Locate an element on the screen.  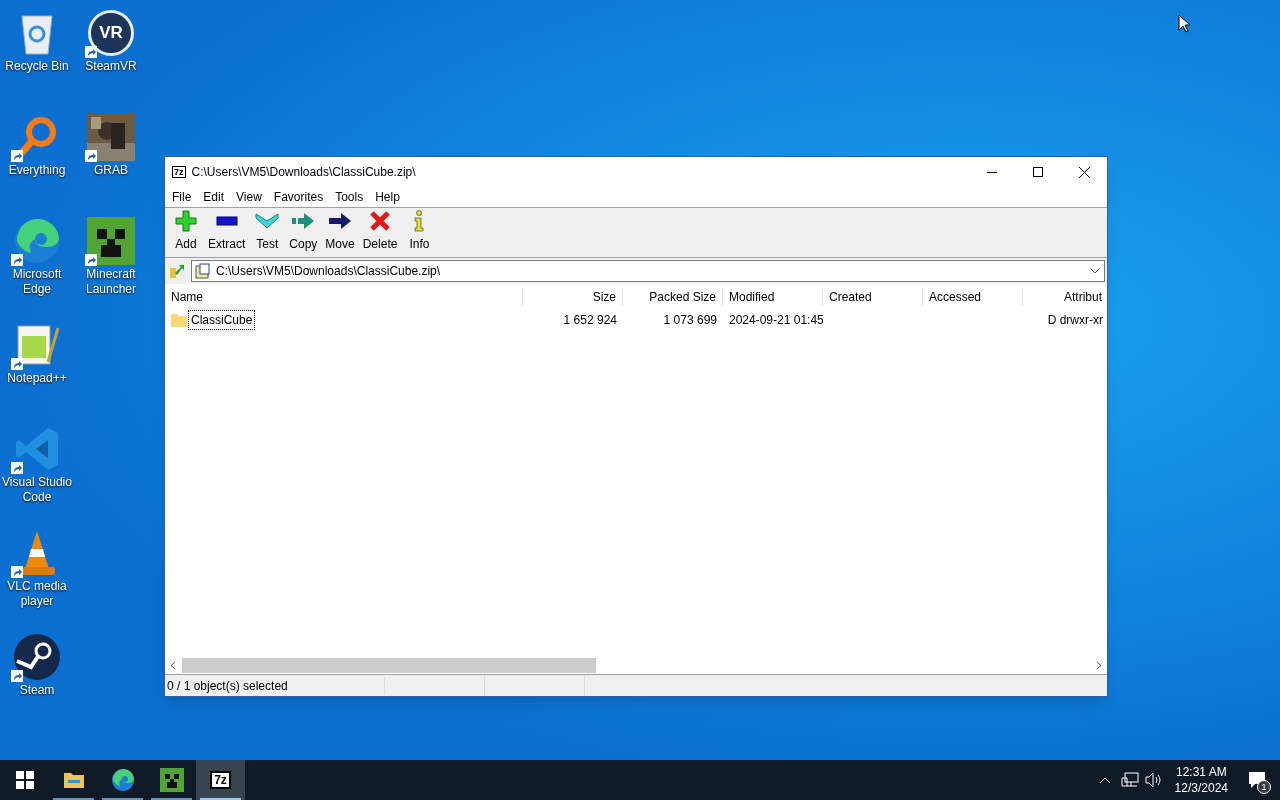
windows-start-icon is located at coordinates (24, 780).